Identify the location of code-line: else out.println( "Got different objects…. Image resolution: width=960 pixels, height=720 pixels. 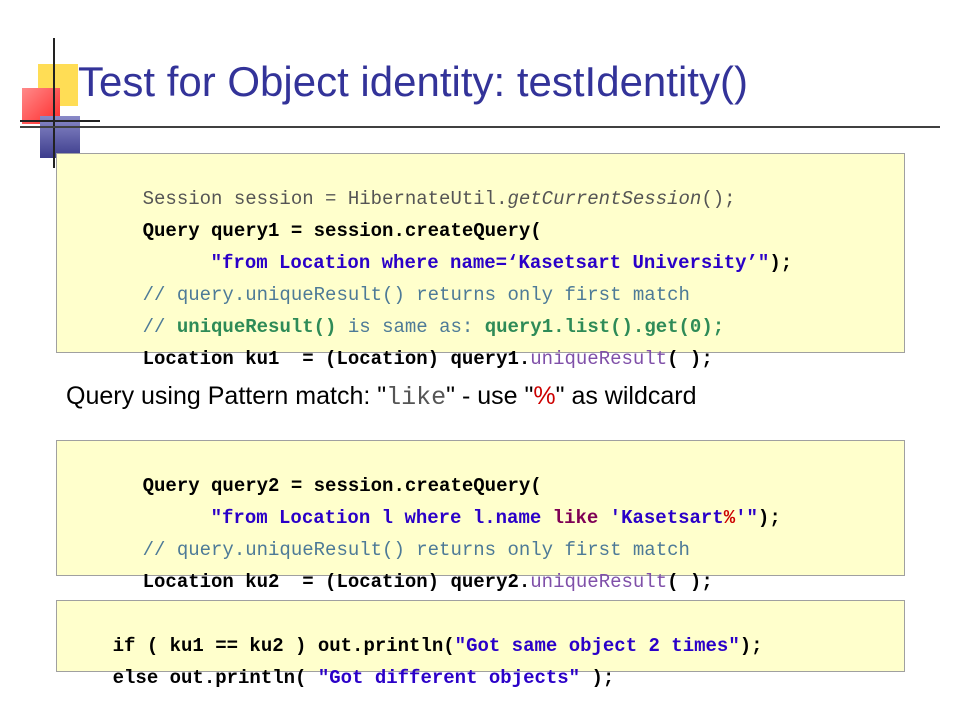
(341, 678).